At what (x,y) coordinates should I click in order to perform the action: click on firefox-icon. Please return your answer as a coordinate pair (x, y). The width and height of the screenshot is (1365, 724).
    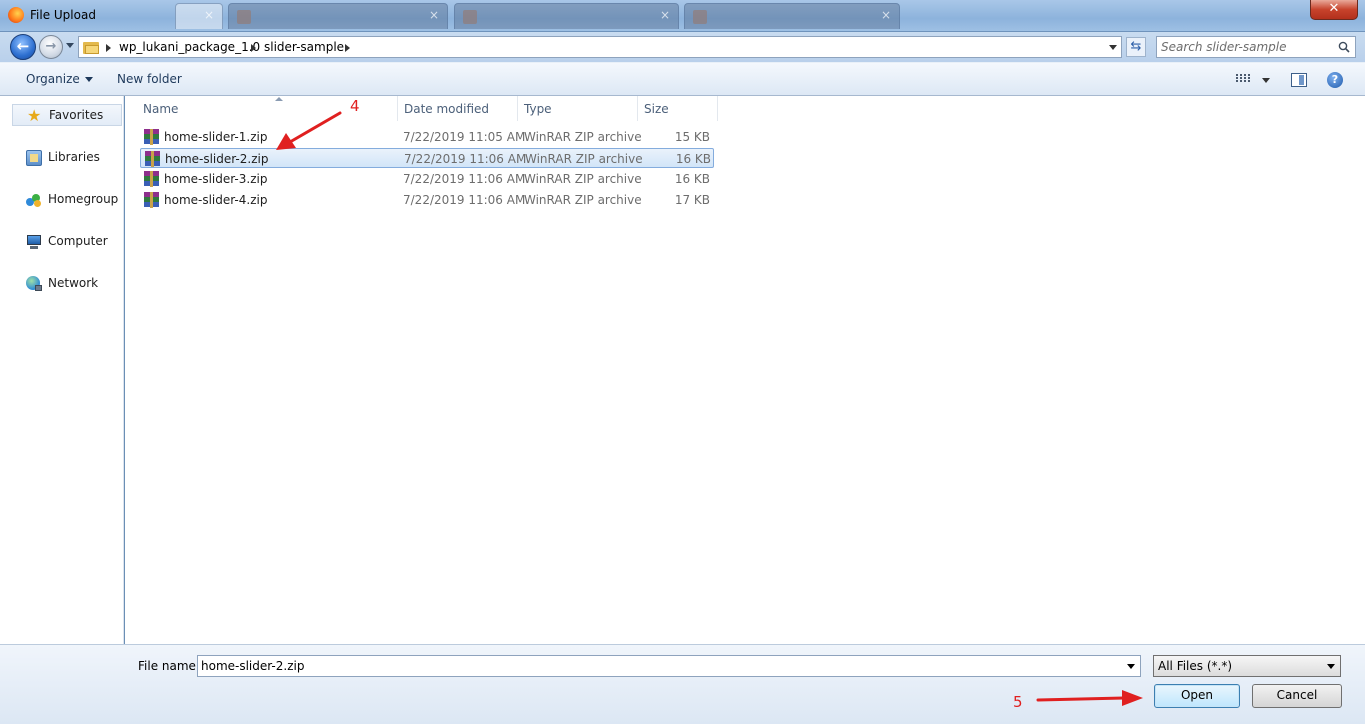
    Looking at the image, I should click on (16, 15).